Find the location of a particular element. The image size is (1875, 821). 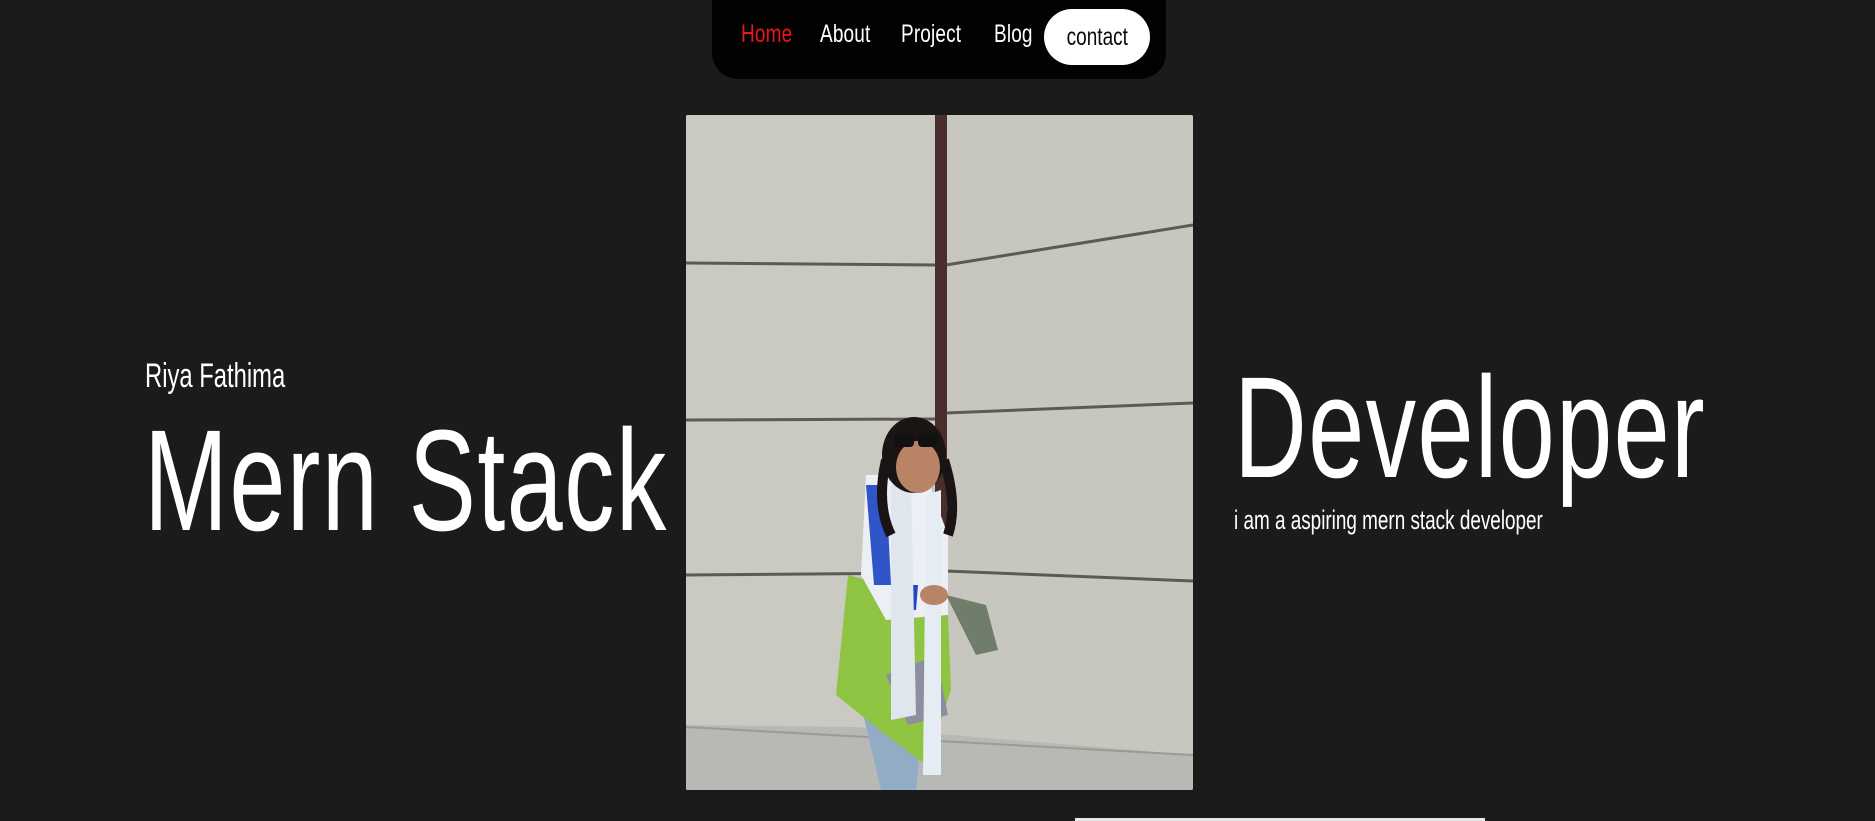

navbar: Home About Project Blog contact is located at coordinates (939, 39).